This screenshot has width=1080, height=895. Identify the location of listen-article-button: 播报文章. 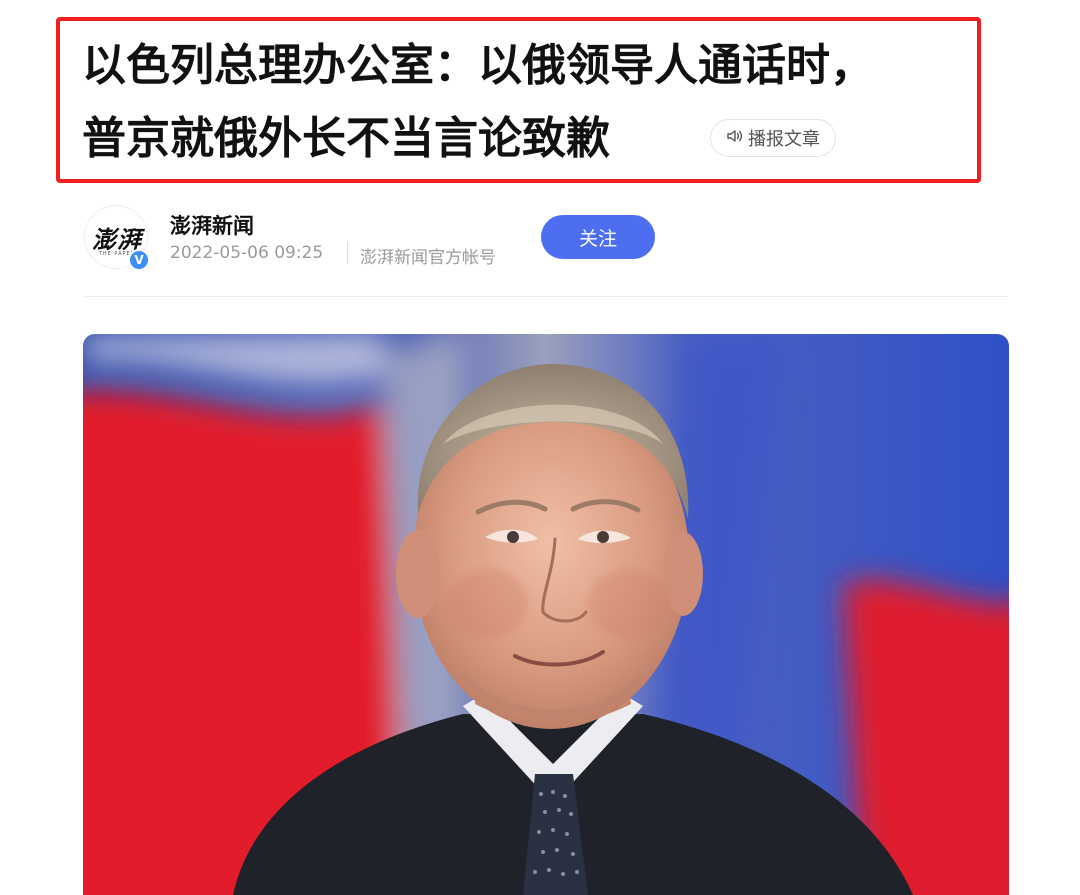
(773, 138).